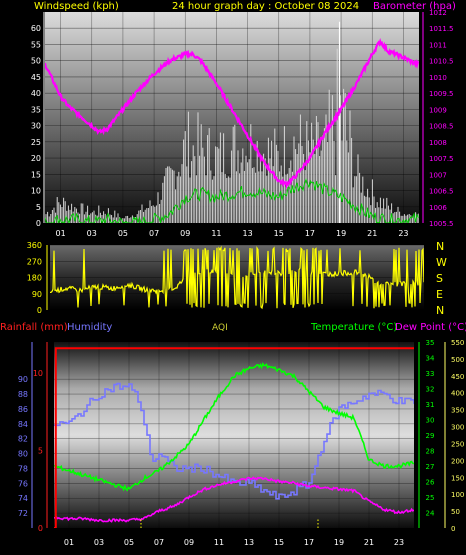  Describe the element at coordinates (34, 245) in the screenshot. I see `direction-y-tick-label: 360` at that location.